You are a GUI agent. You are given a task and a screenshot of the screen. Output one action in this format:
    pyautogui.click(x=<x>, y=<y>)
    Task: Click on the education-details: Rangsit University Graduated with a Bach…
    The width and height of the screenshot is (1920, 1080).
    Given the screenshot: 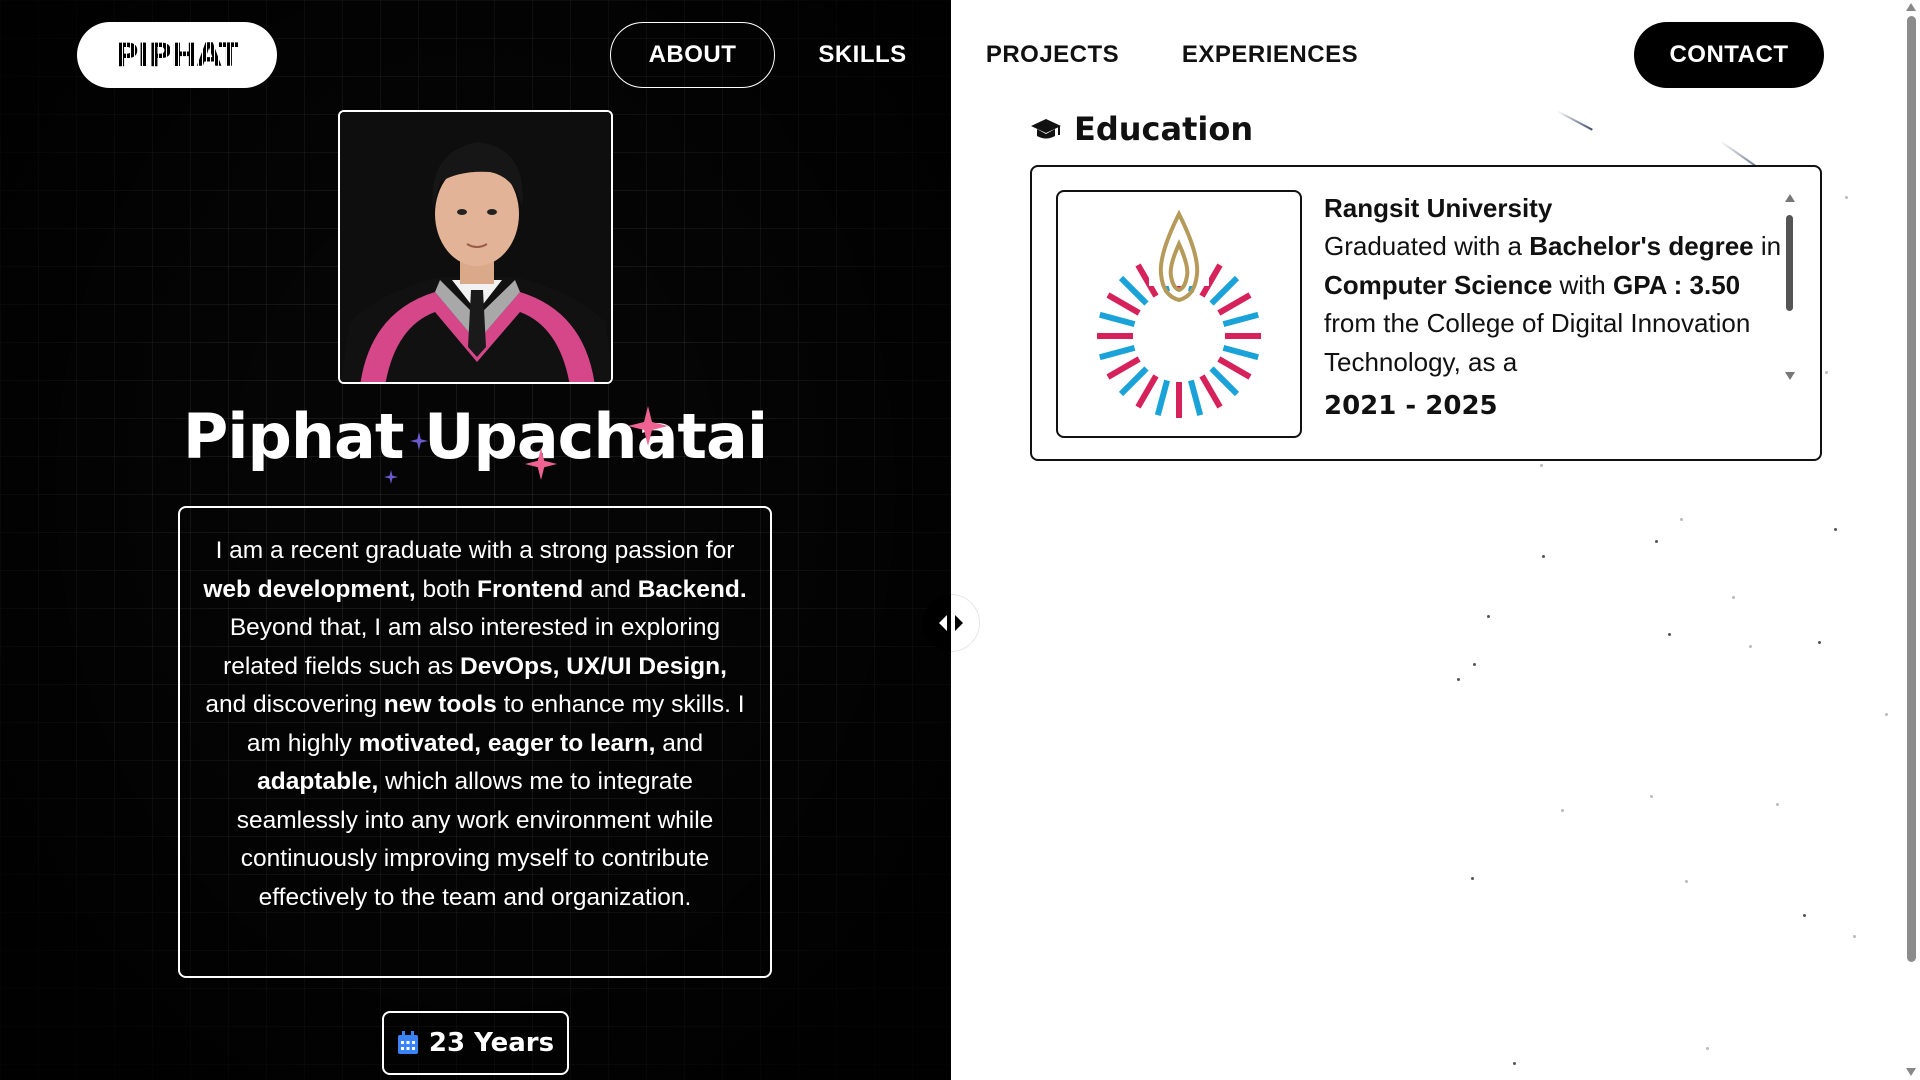 What is the action you would take?
    pyautogui.click(x=1554, y=305)
    